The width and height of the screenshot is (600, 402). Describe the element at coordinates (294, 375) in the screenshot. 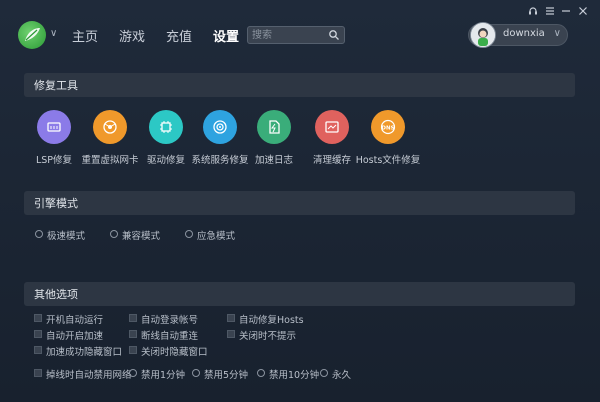

I see `radio-label: 禁用10分钟` at that location.